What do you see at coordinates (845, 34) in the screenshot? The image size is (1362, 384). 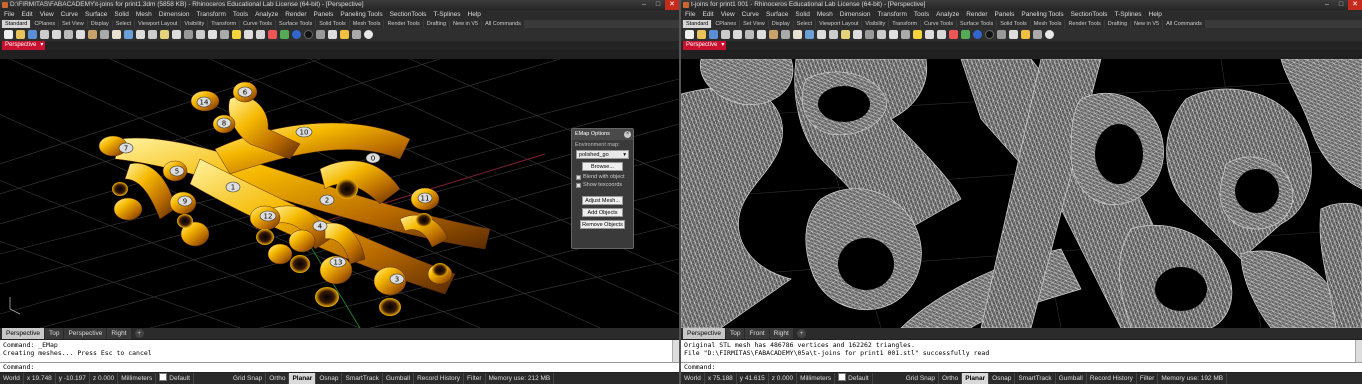 I see `zoom-extents-icon` at bounding box center [845, 34].